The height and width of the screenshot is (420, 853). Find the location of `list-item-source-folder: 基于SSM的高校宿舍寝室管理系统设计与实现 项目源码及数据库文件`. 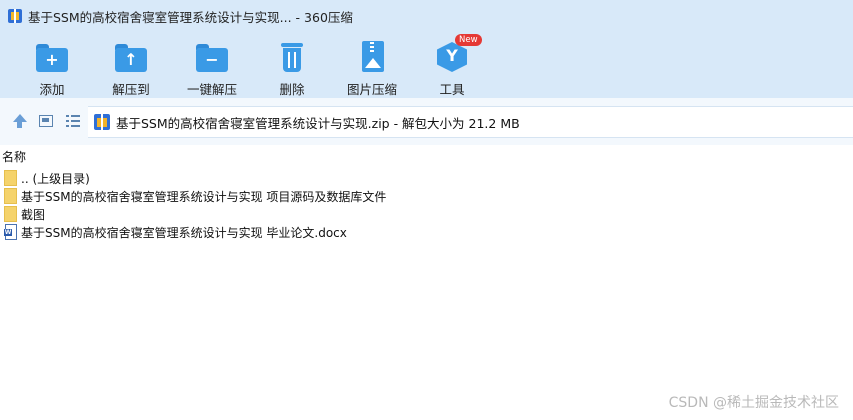

list-item-source-folder: 基于SSM的高校宿舍寝室管理系统设计与实现 项目源码及数据库文件 is located at coordinates (195, 196).